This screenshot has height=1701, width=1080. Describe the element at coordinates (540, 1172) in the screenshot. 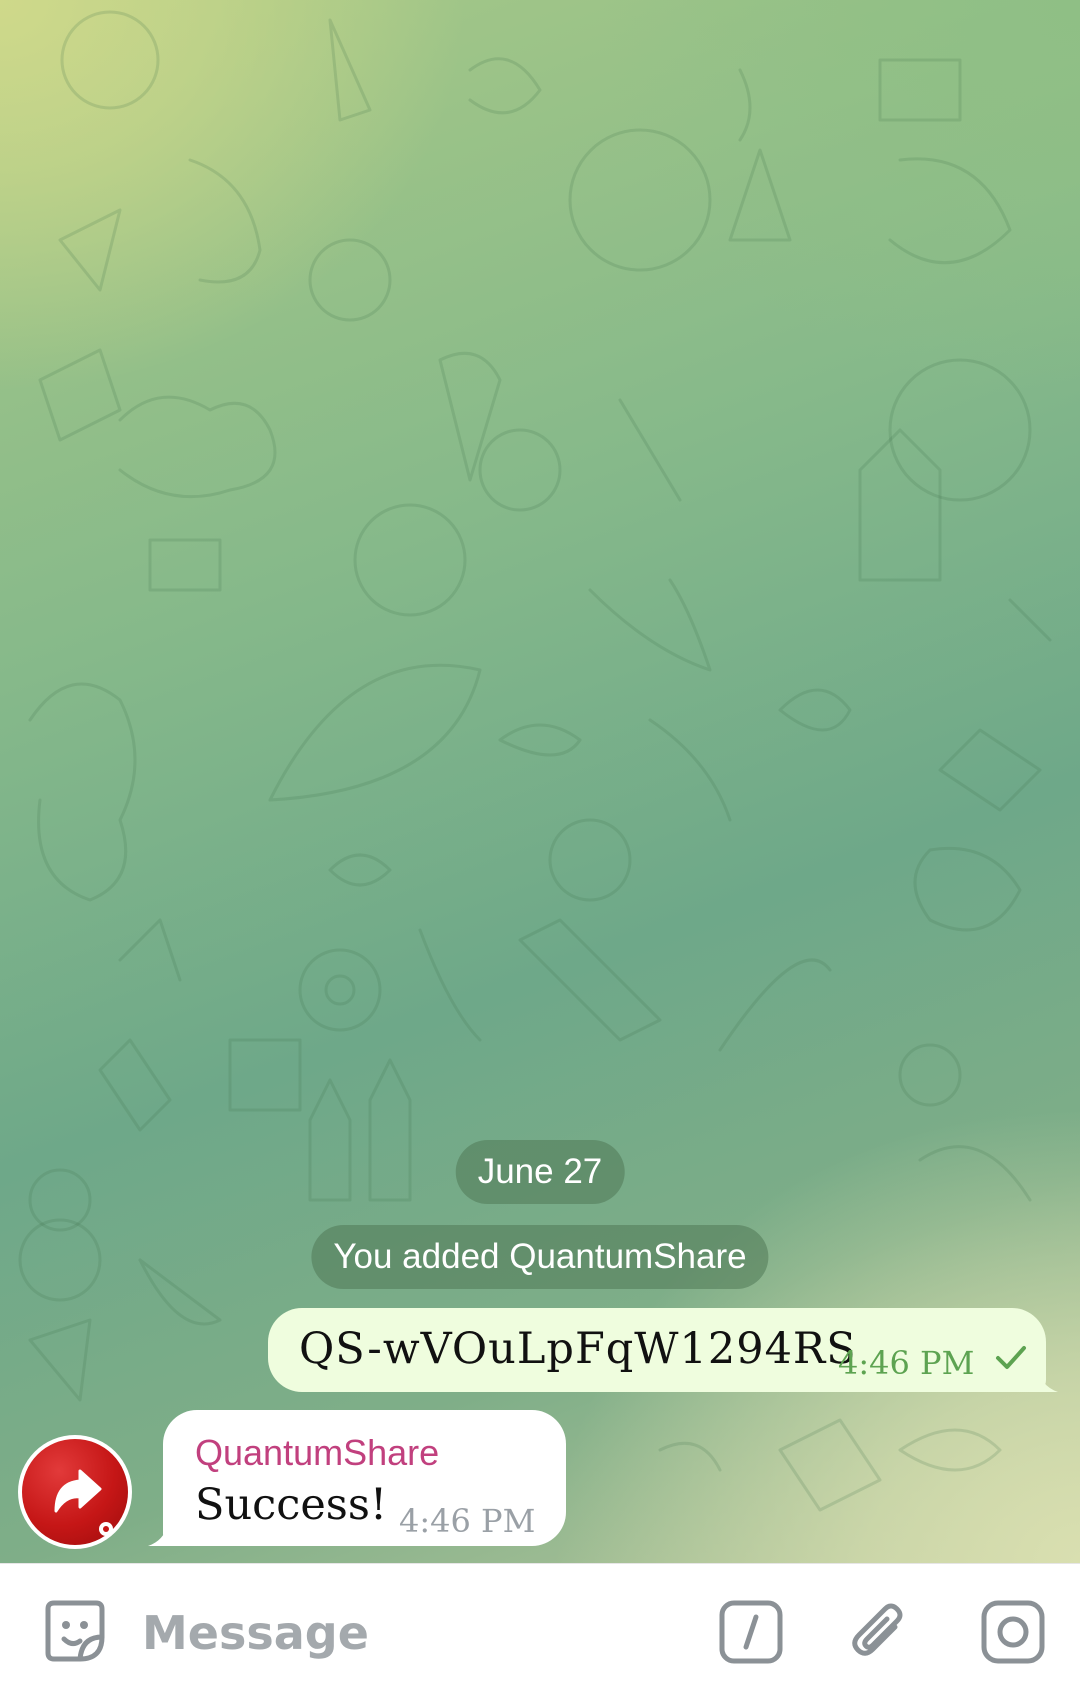

I see `date-separator: June 27` at that location.